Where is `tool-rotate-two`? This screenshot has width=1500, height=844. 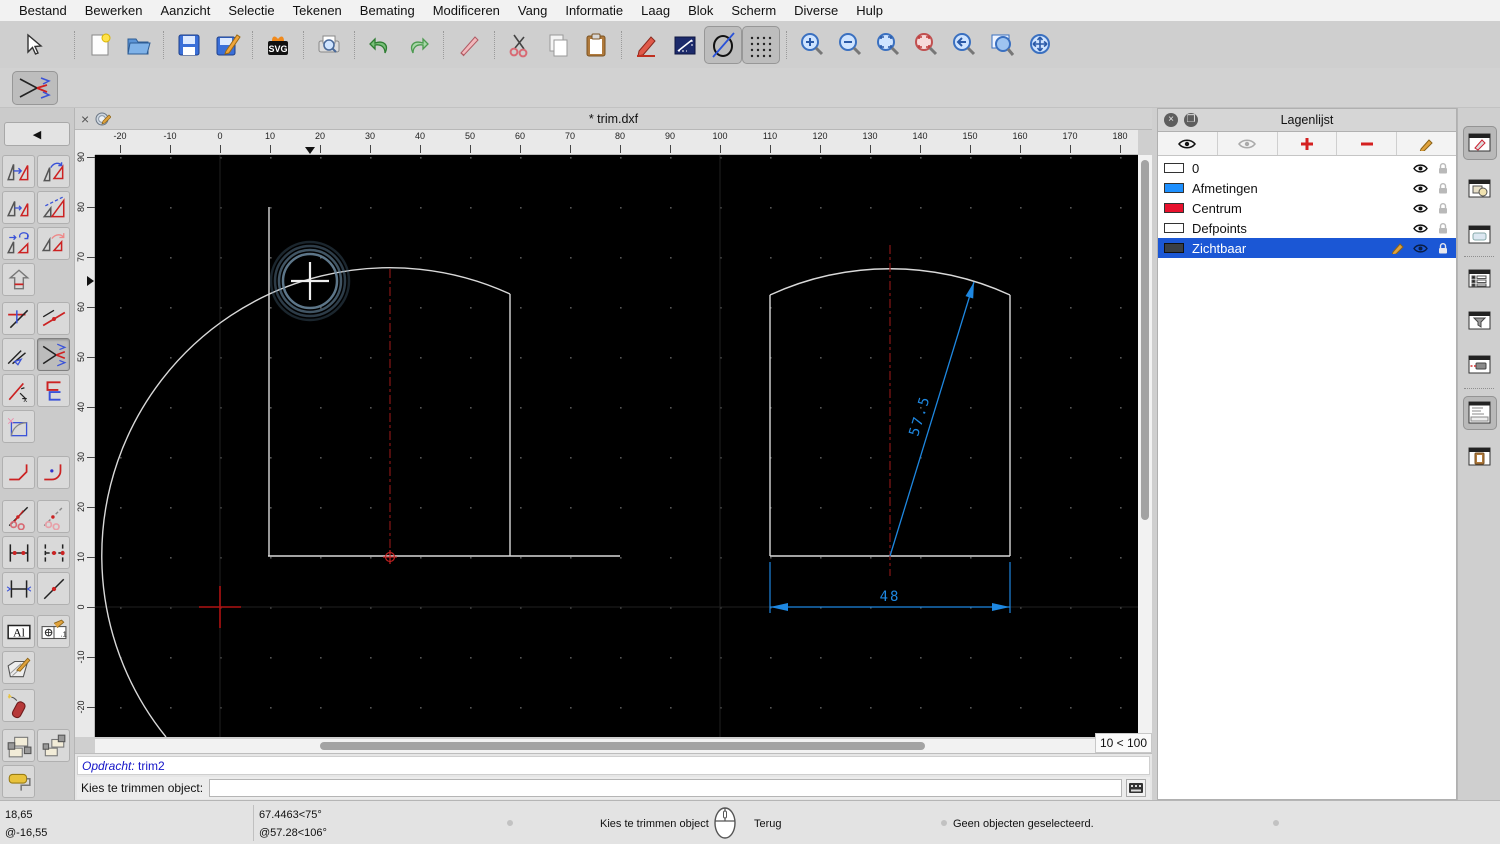
tool-rotate-two is located at coordinates (53, 243).